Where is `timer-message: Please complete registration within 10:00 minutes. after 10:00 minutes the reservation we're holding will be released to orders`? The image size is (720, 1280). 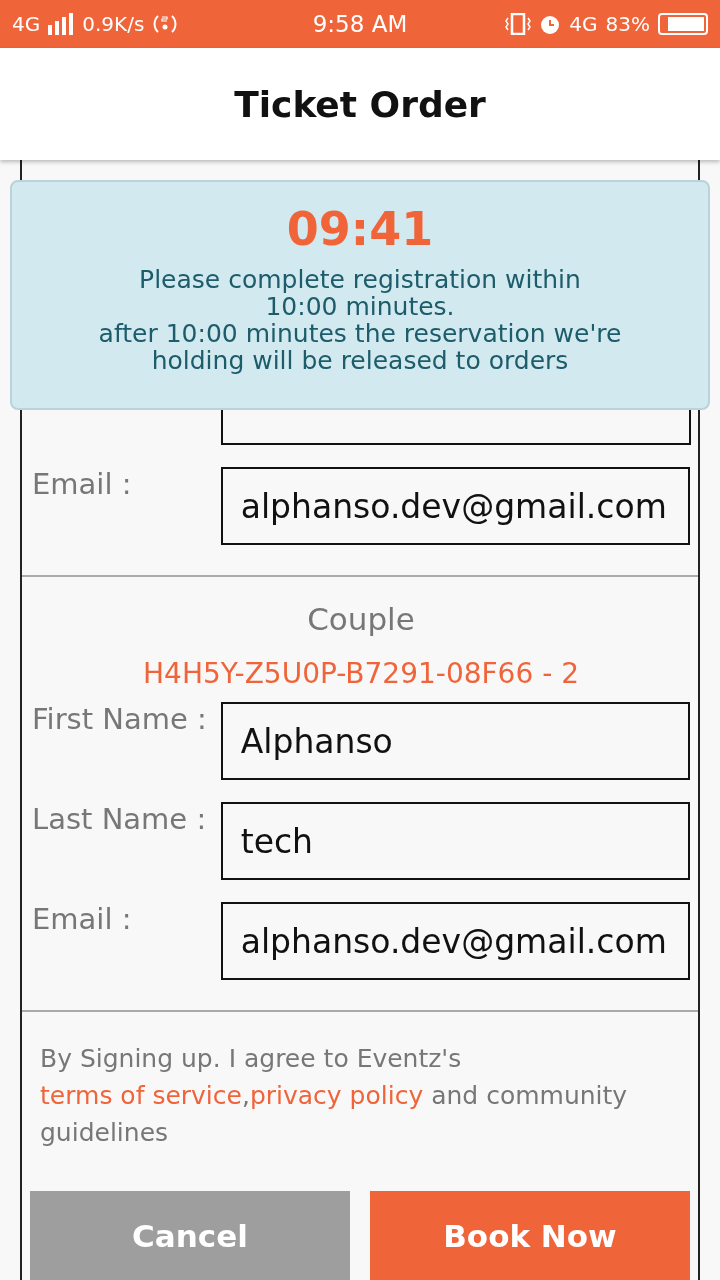 timer-message: Please complete registration within 10:00 minutes. after 10:00 minutes the reservation we're holding will be released to orders is located at coordinates (360, 320).